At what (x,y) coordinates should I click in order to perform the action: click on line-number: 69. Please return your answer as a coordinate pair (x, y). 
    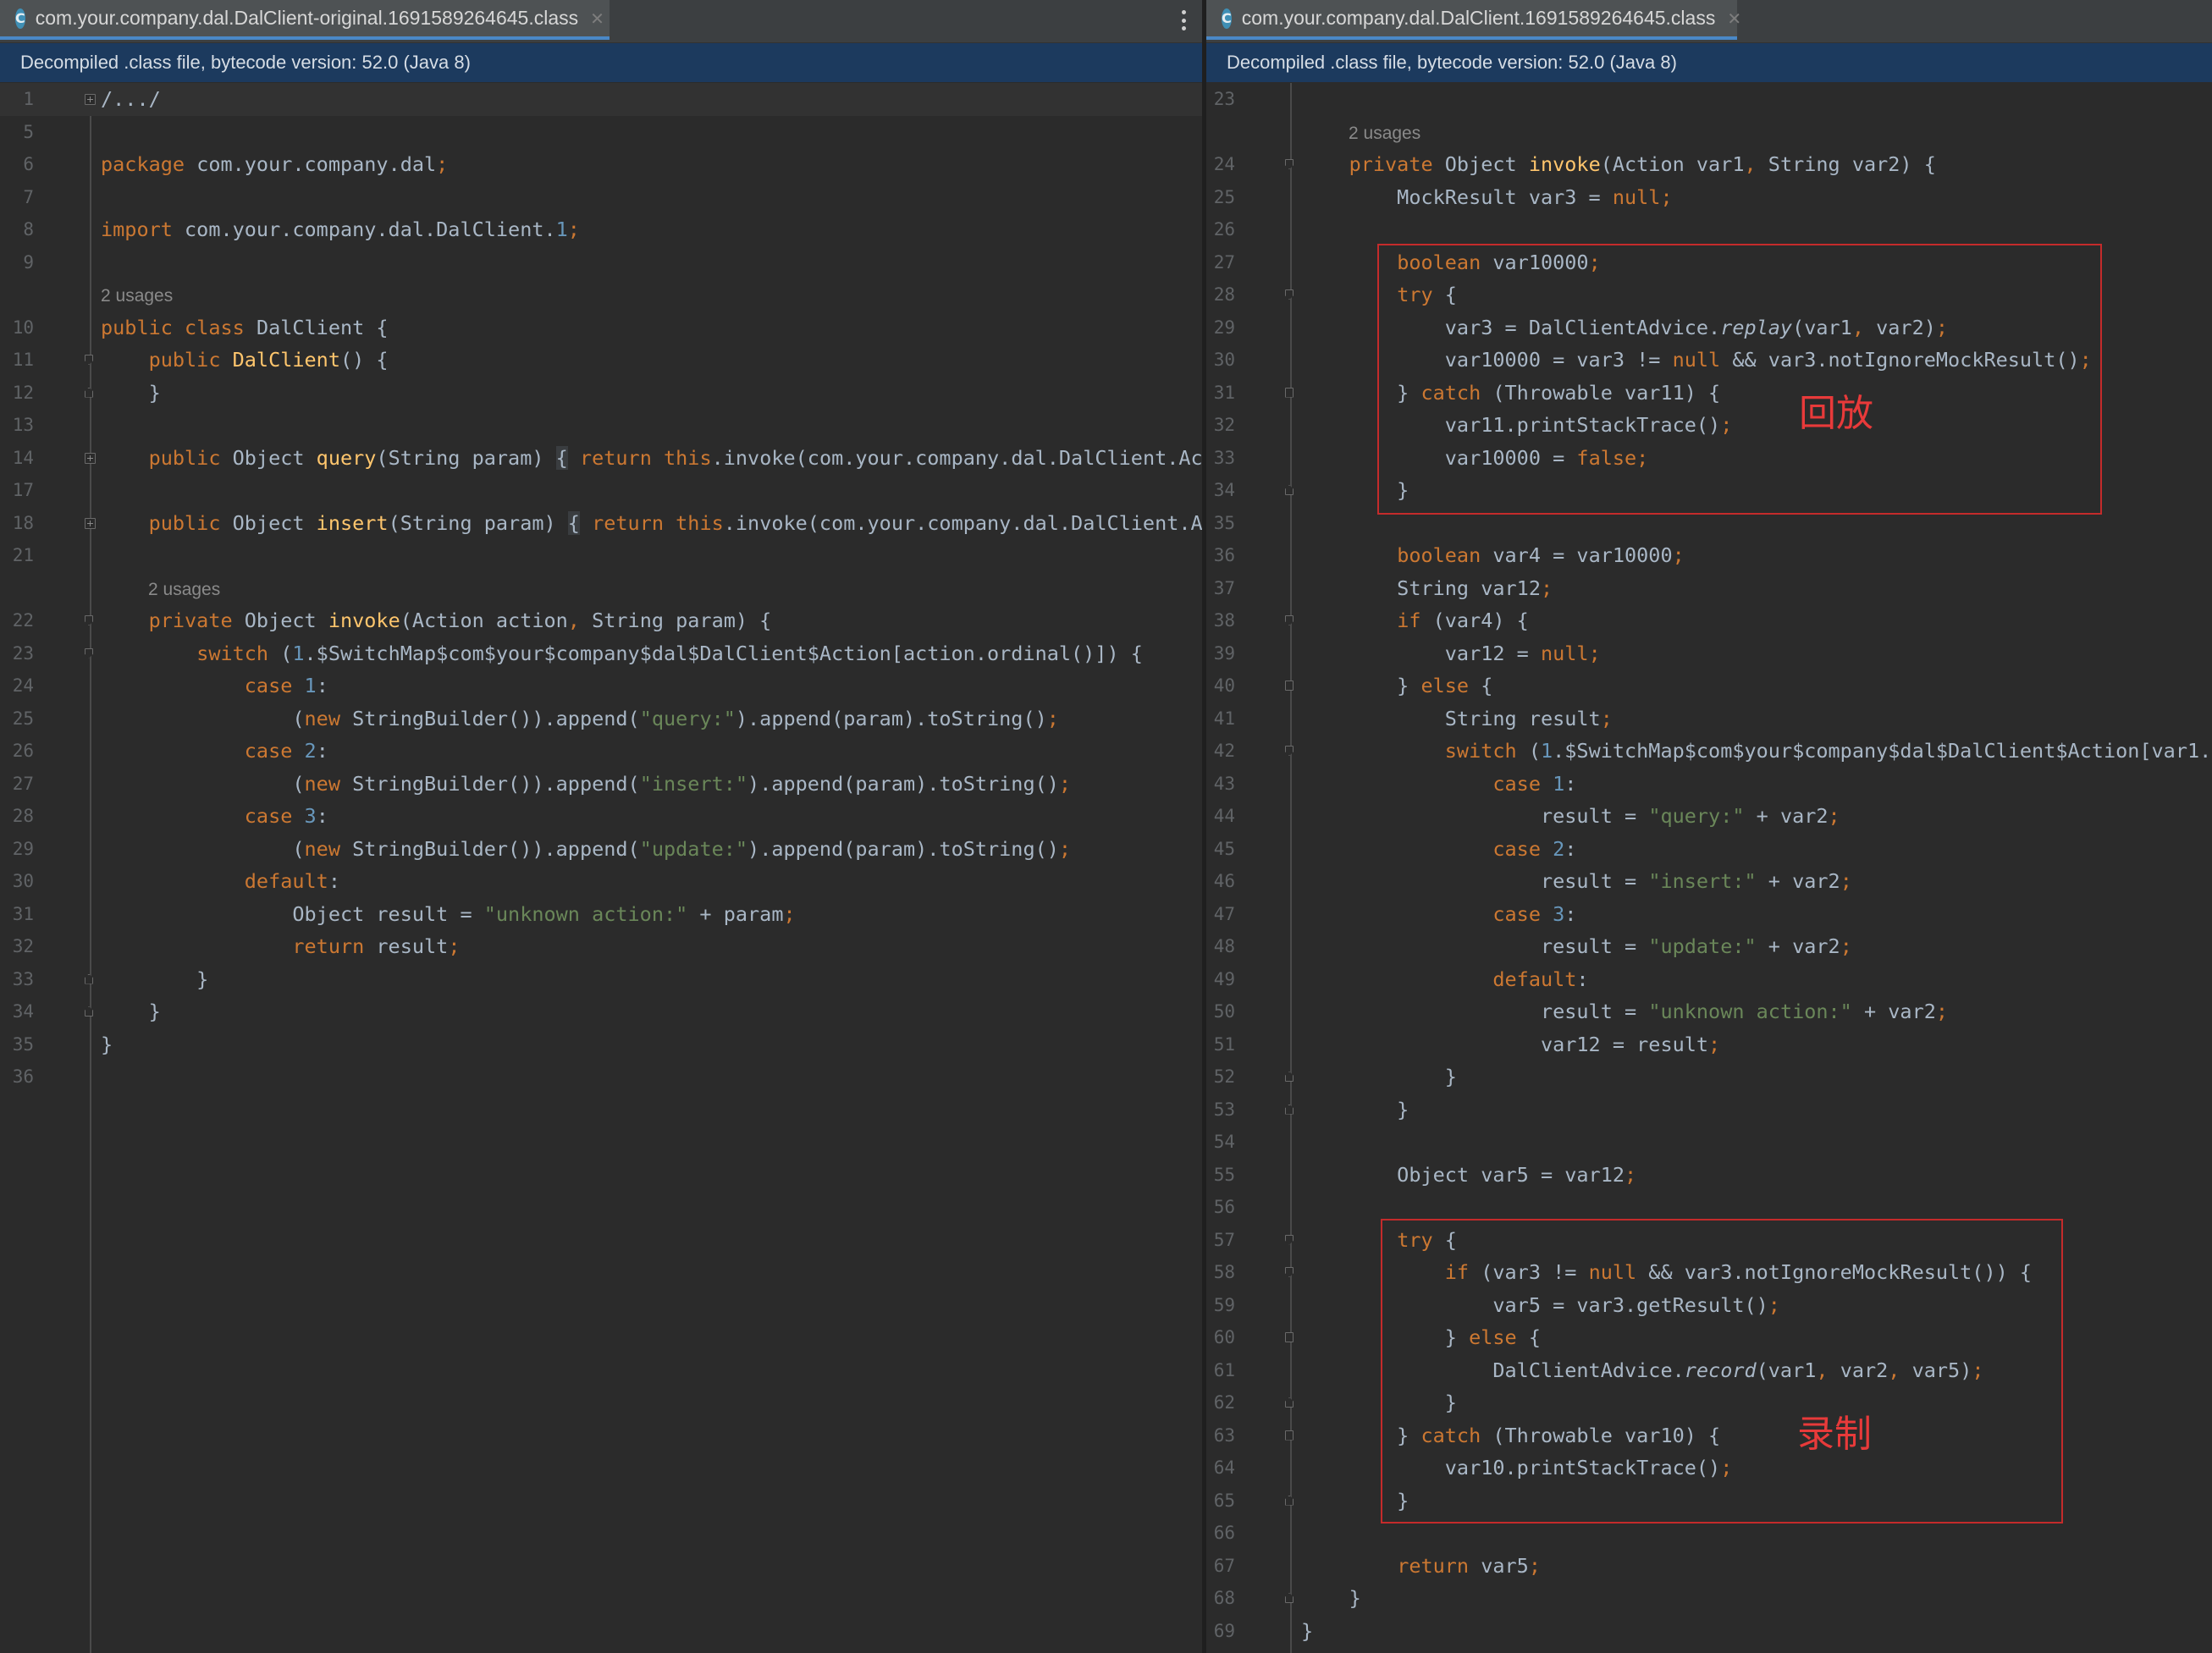
    Looking at the image, I should click on (1224, 1630).